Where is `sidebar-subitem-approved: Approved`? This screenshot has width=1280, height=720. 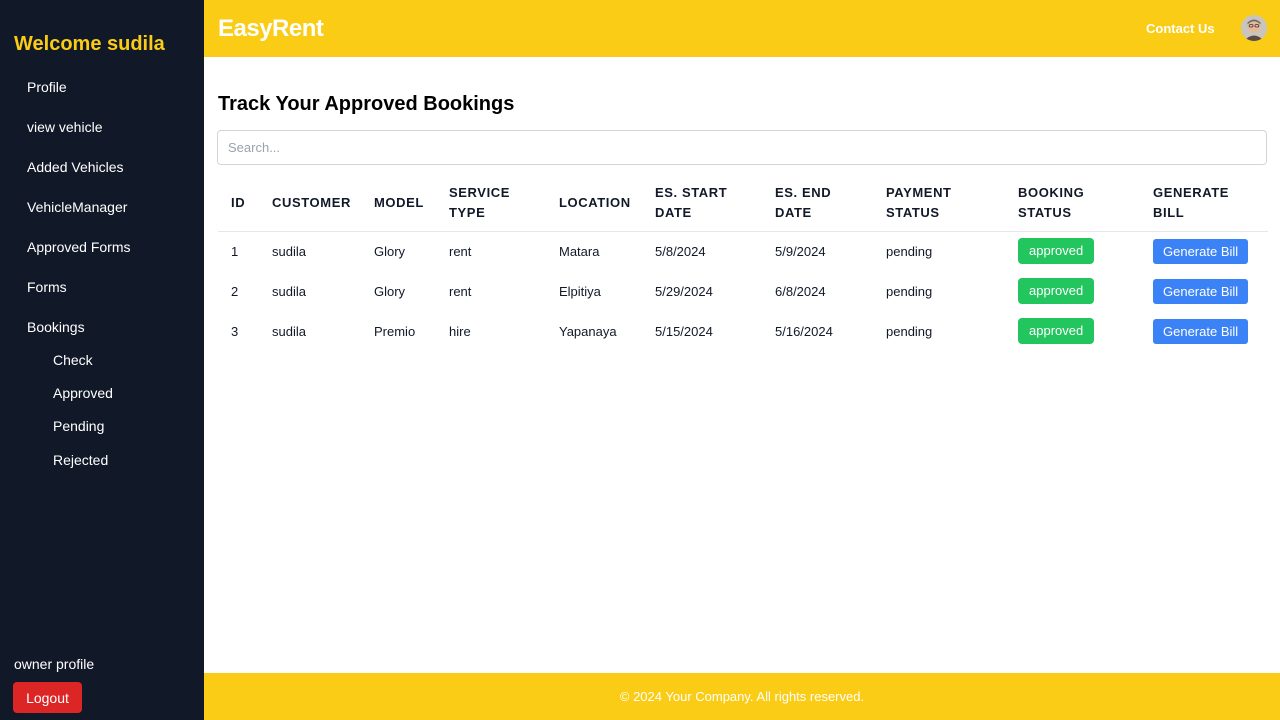 sidebar-subitem-approved: Approved is located at coordinates (83, 393).